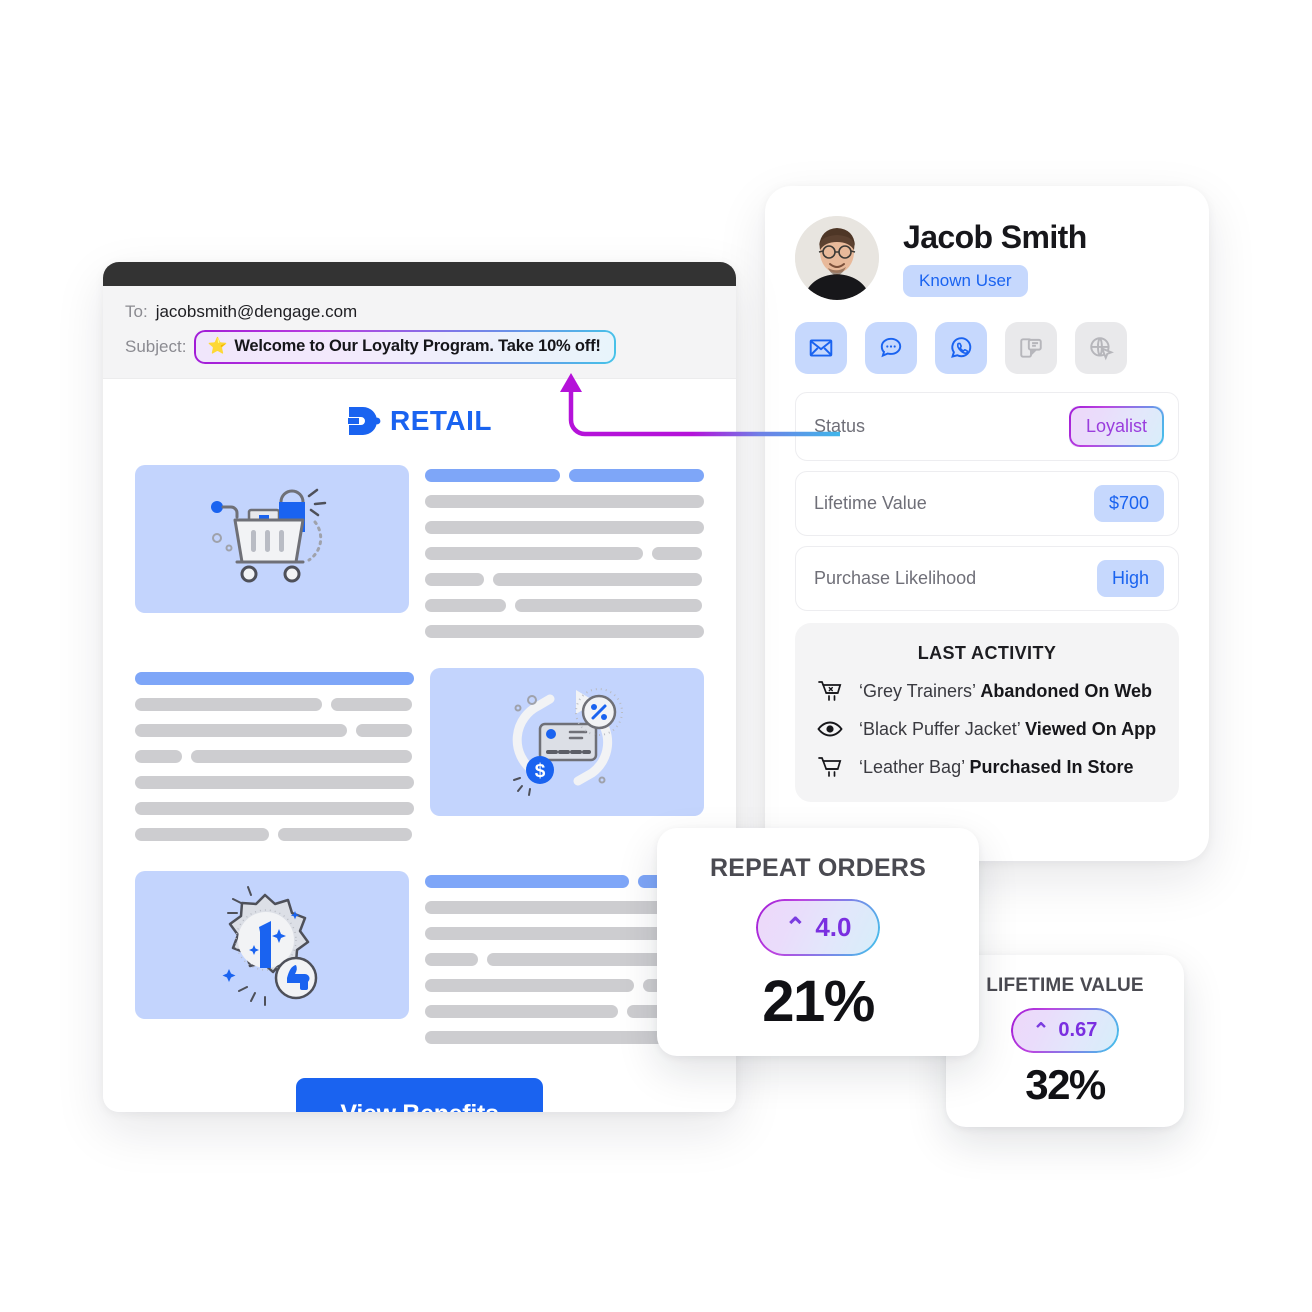 The image size is (1312, 1312). What do you see at coordinates (995, 258) in the screenshot?
I see `profile-identity: Jacob Smith Known User` at bounding box center [995, 258].